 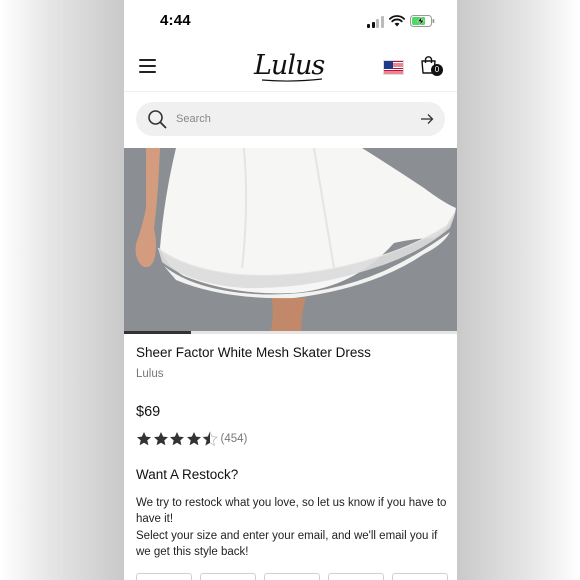 I want to click on half-star-icon, so click(x=210, y=439).